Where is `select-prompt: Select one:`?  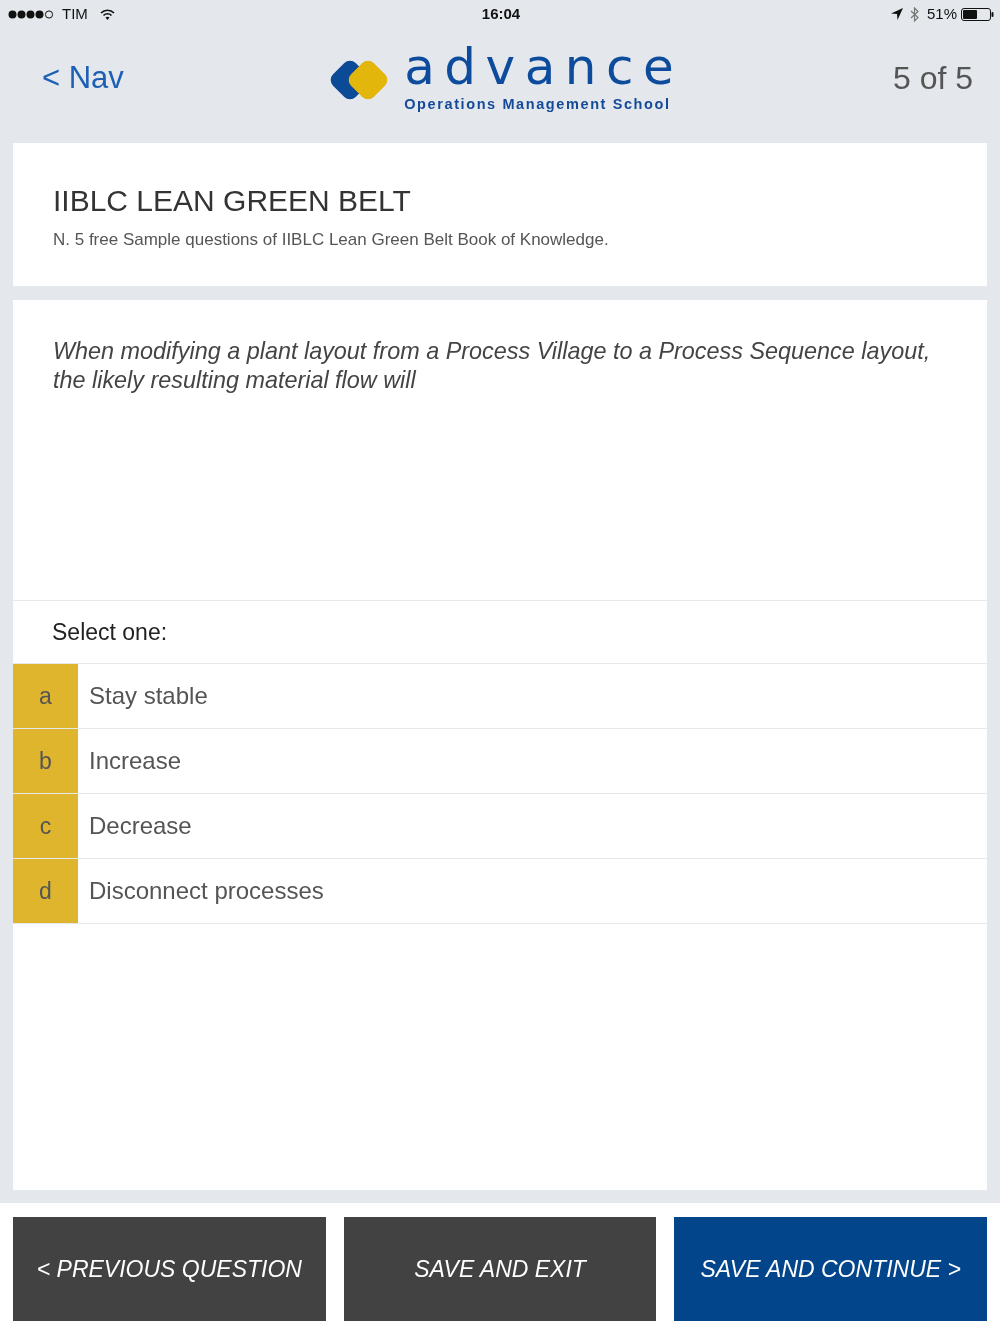 select-prompt: Select one: is located at coordinates (110, 632).